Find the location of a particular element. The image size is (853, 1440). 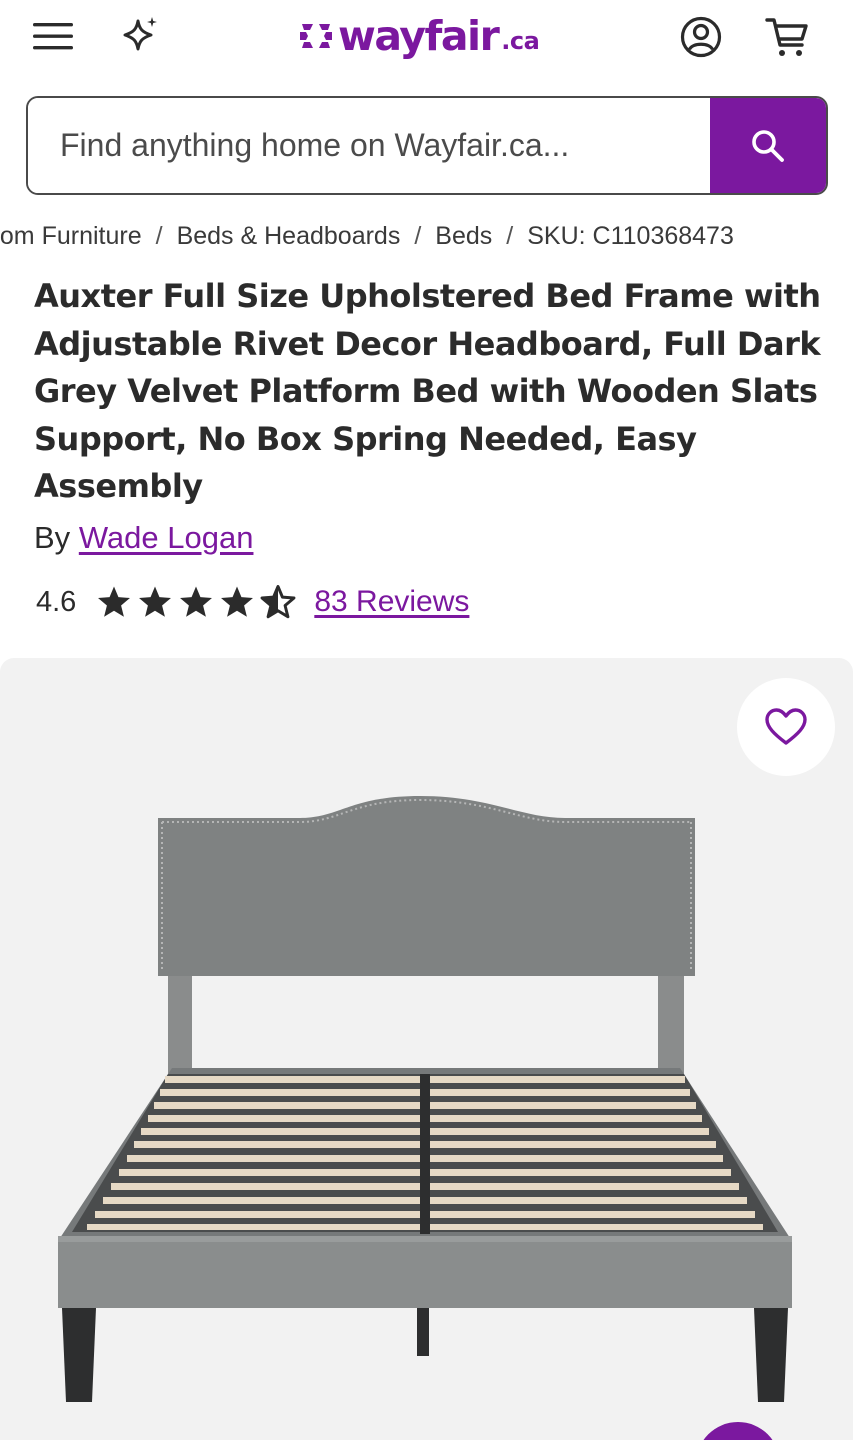

search-bar is located at coordinates (427, 145).